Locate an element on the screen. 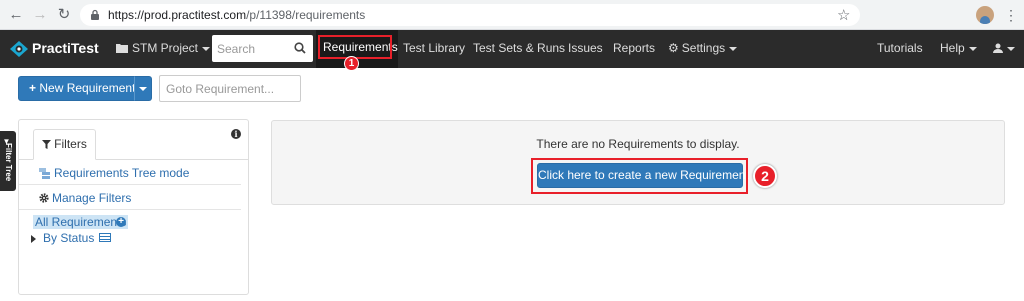  nav-reports: Reports is located at coordinates (634, 48).